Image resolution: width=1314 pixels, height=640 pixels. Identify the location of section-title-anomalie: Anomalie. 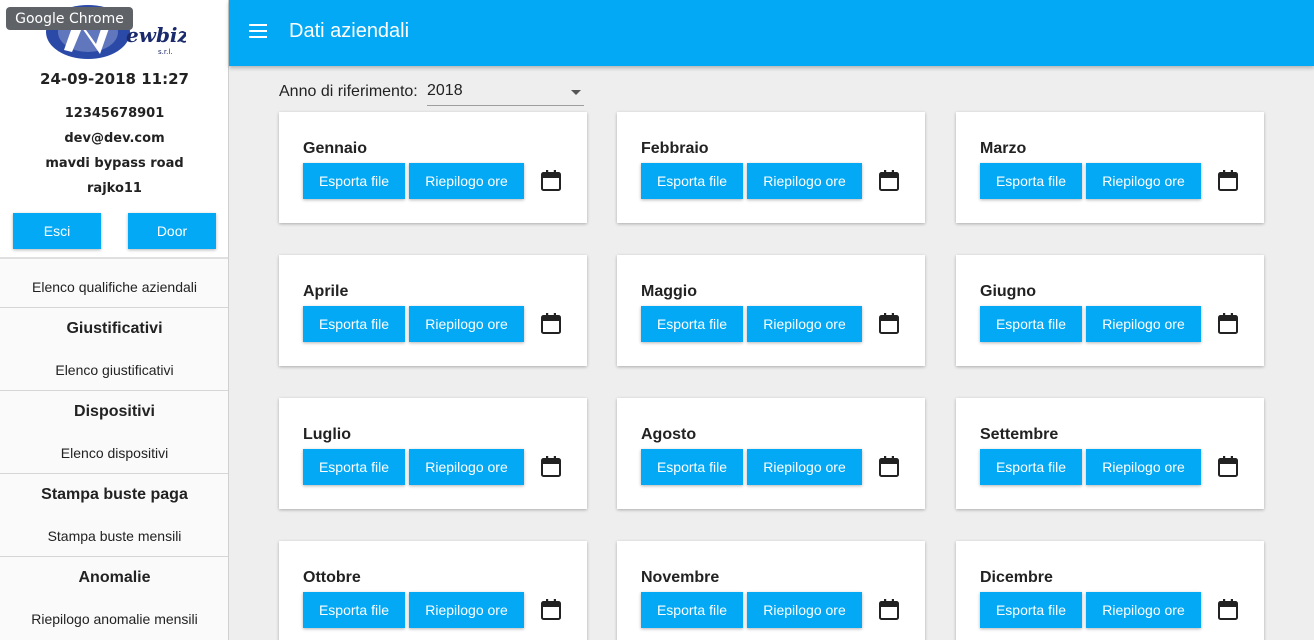
(114, 577).